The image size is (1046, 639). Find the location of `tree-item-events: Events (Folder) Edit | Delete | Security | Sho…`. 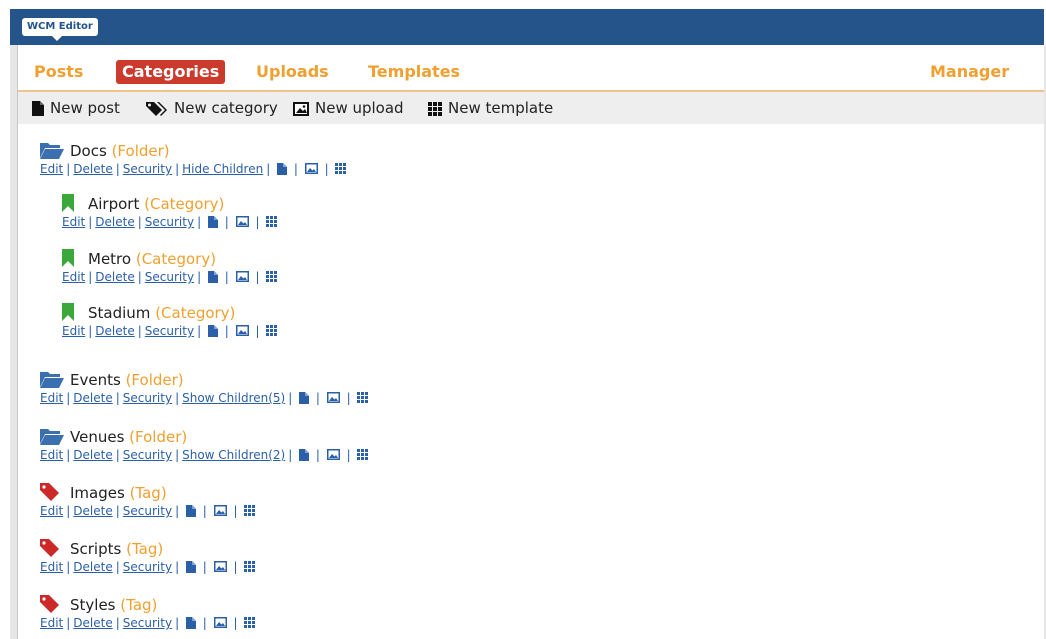

tree-item-events: Events (Folder) Edit | Delete | Security | Sho… is located at coordinates (204, 387).